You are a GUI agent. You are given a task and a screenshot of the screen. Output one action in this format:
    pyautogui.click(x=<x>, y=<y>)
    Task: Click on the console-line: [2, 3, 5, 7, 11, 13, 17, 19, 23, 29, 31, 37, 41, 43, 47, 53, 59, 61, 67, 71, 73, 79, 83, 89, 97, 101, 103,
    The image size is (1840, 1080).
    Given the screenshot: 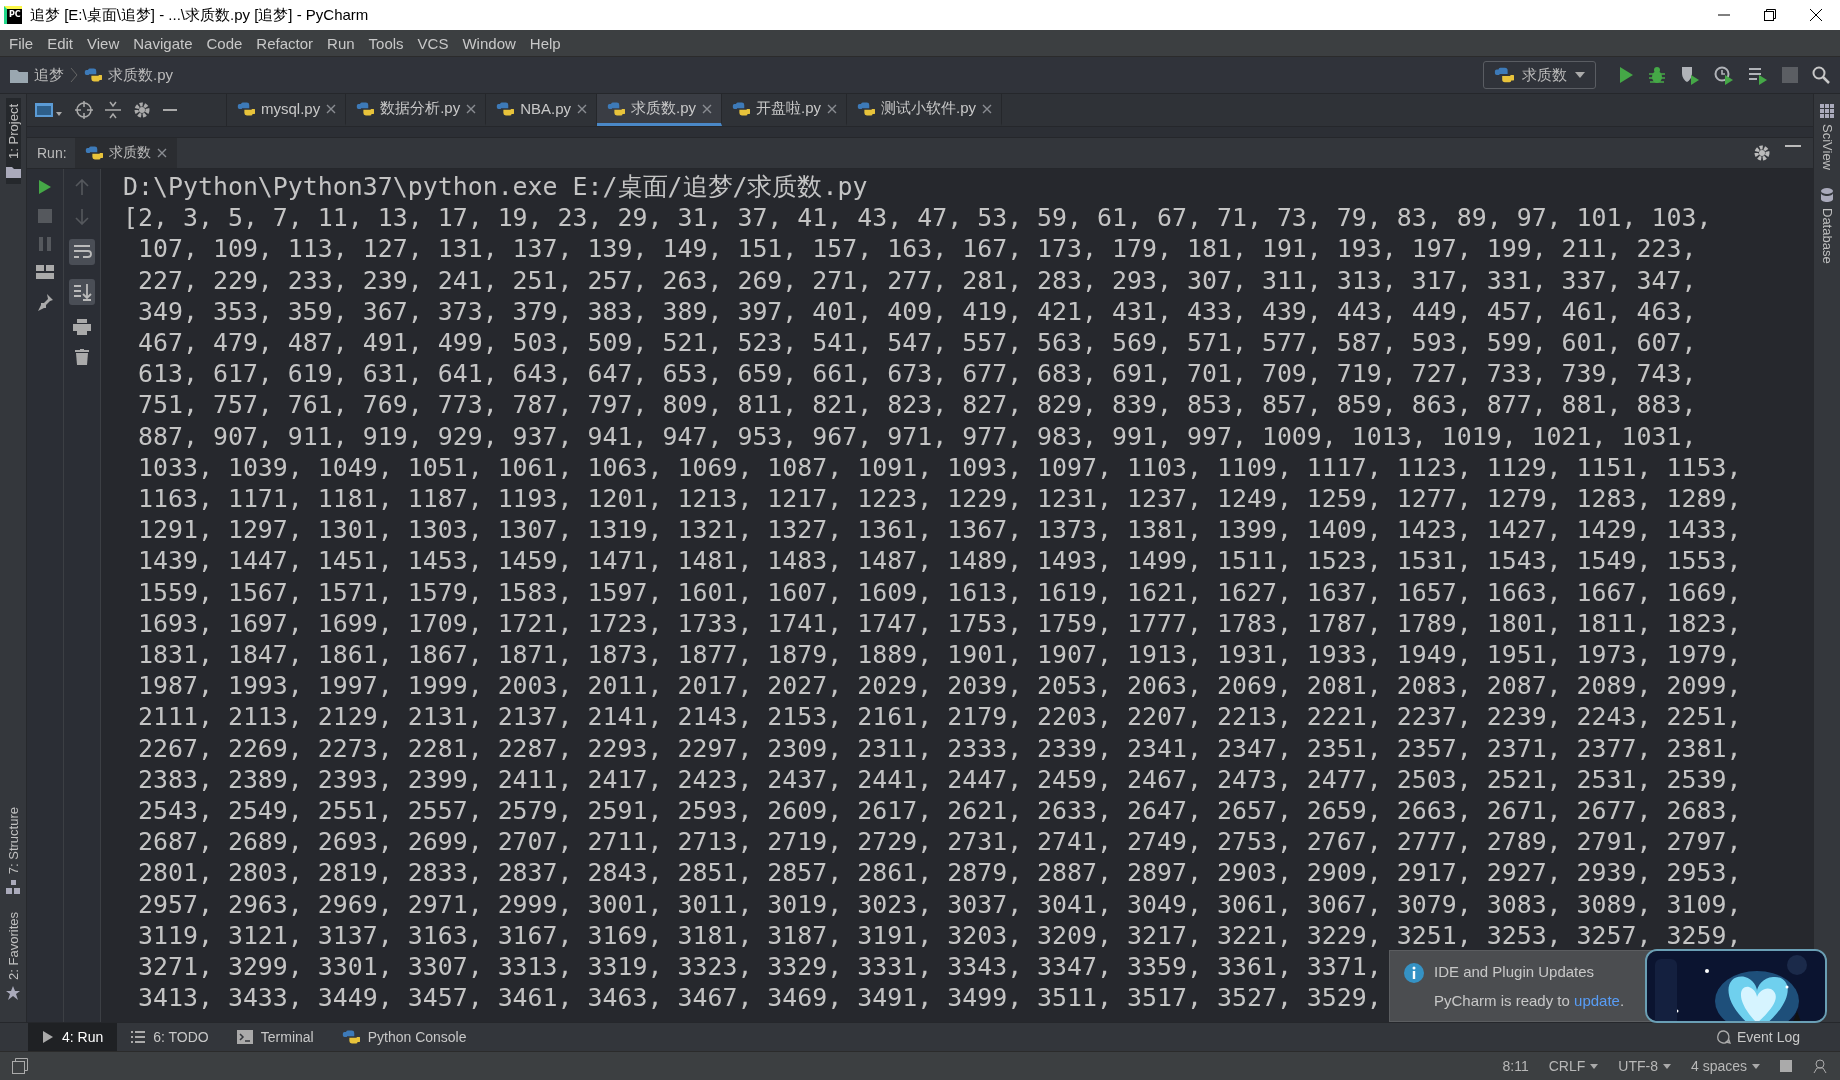 What is the action you would take?
    pyautogui.click(x=917, y=218)
    